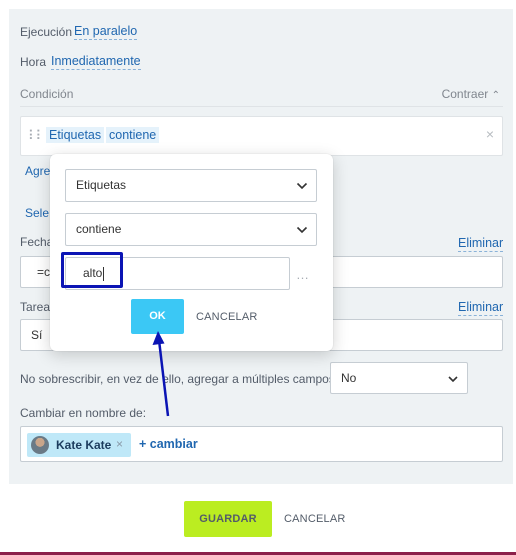 This screenshot has width=516, height=555. Describe the element at coordinates (157, 316) in the screenshot. I see `ok-button: OK` at that location.